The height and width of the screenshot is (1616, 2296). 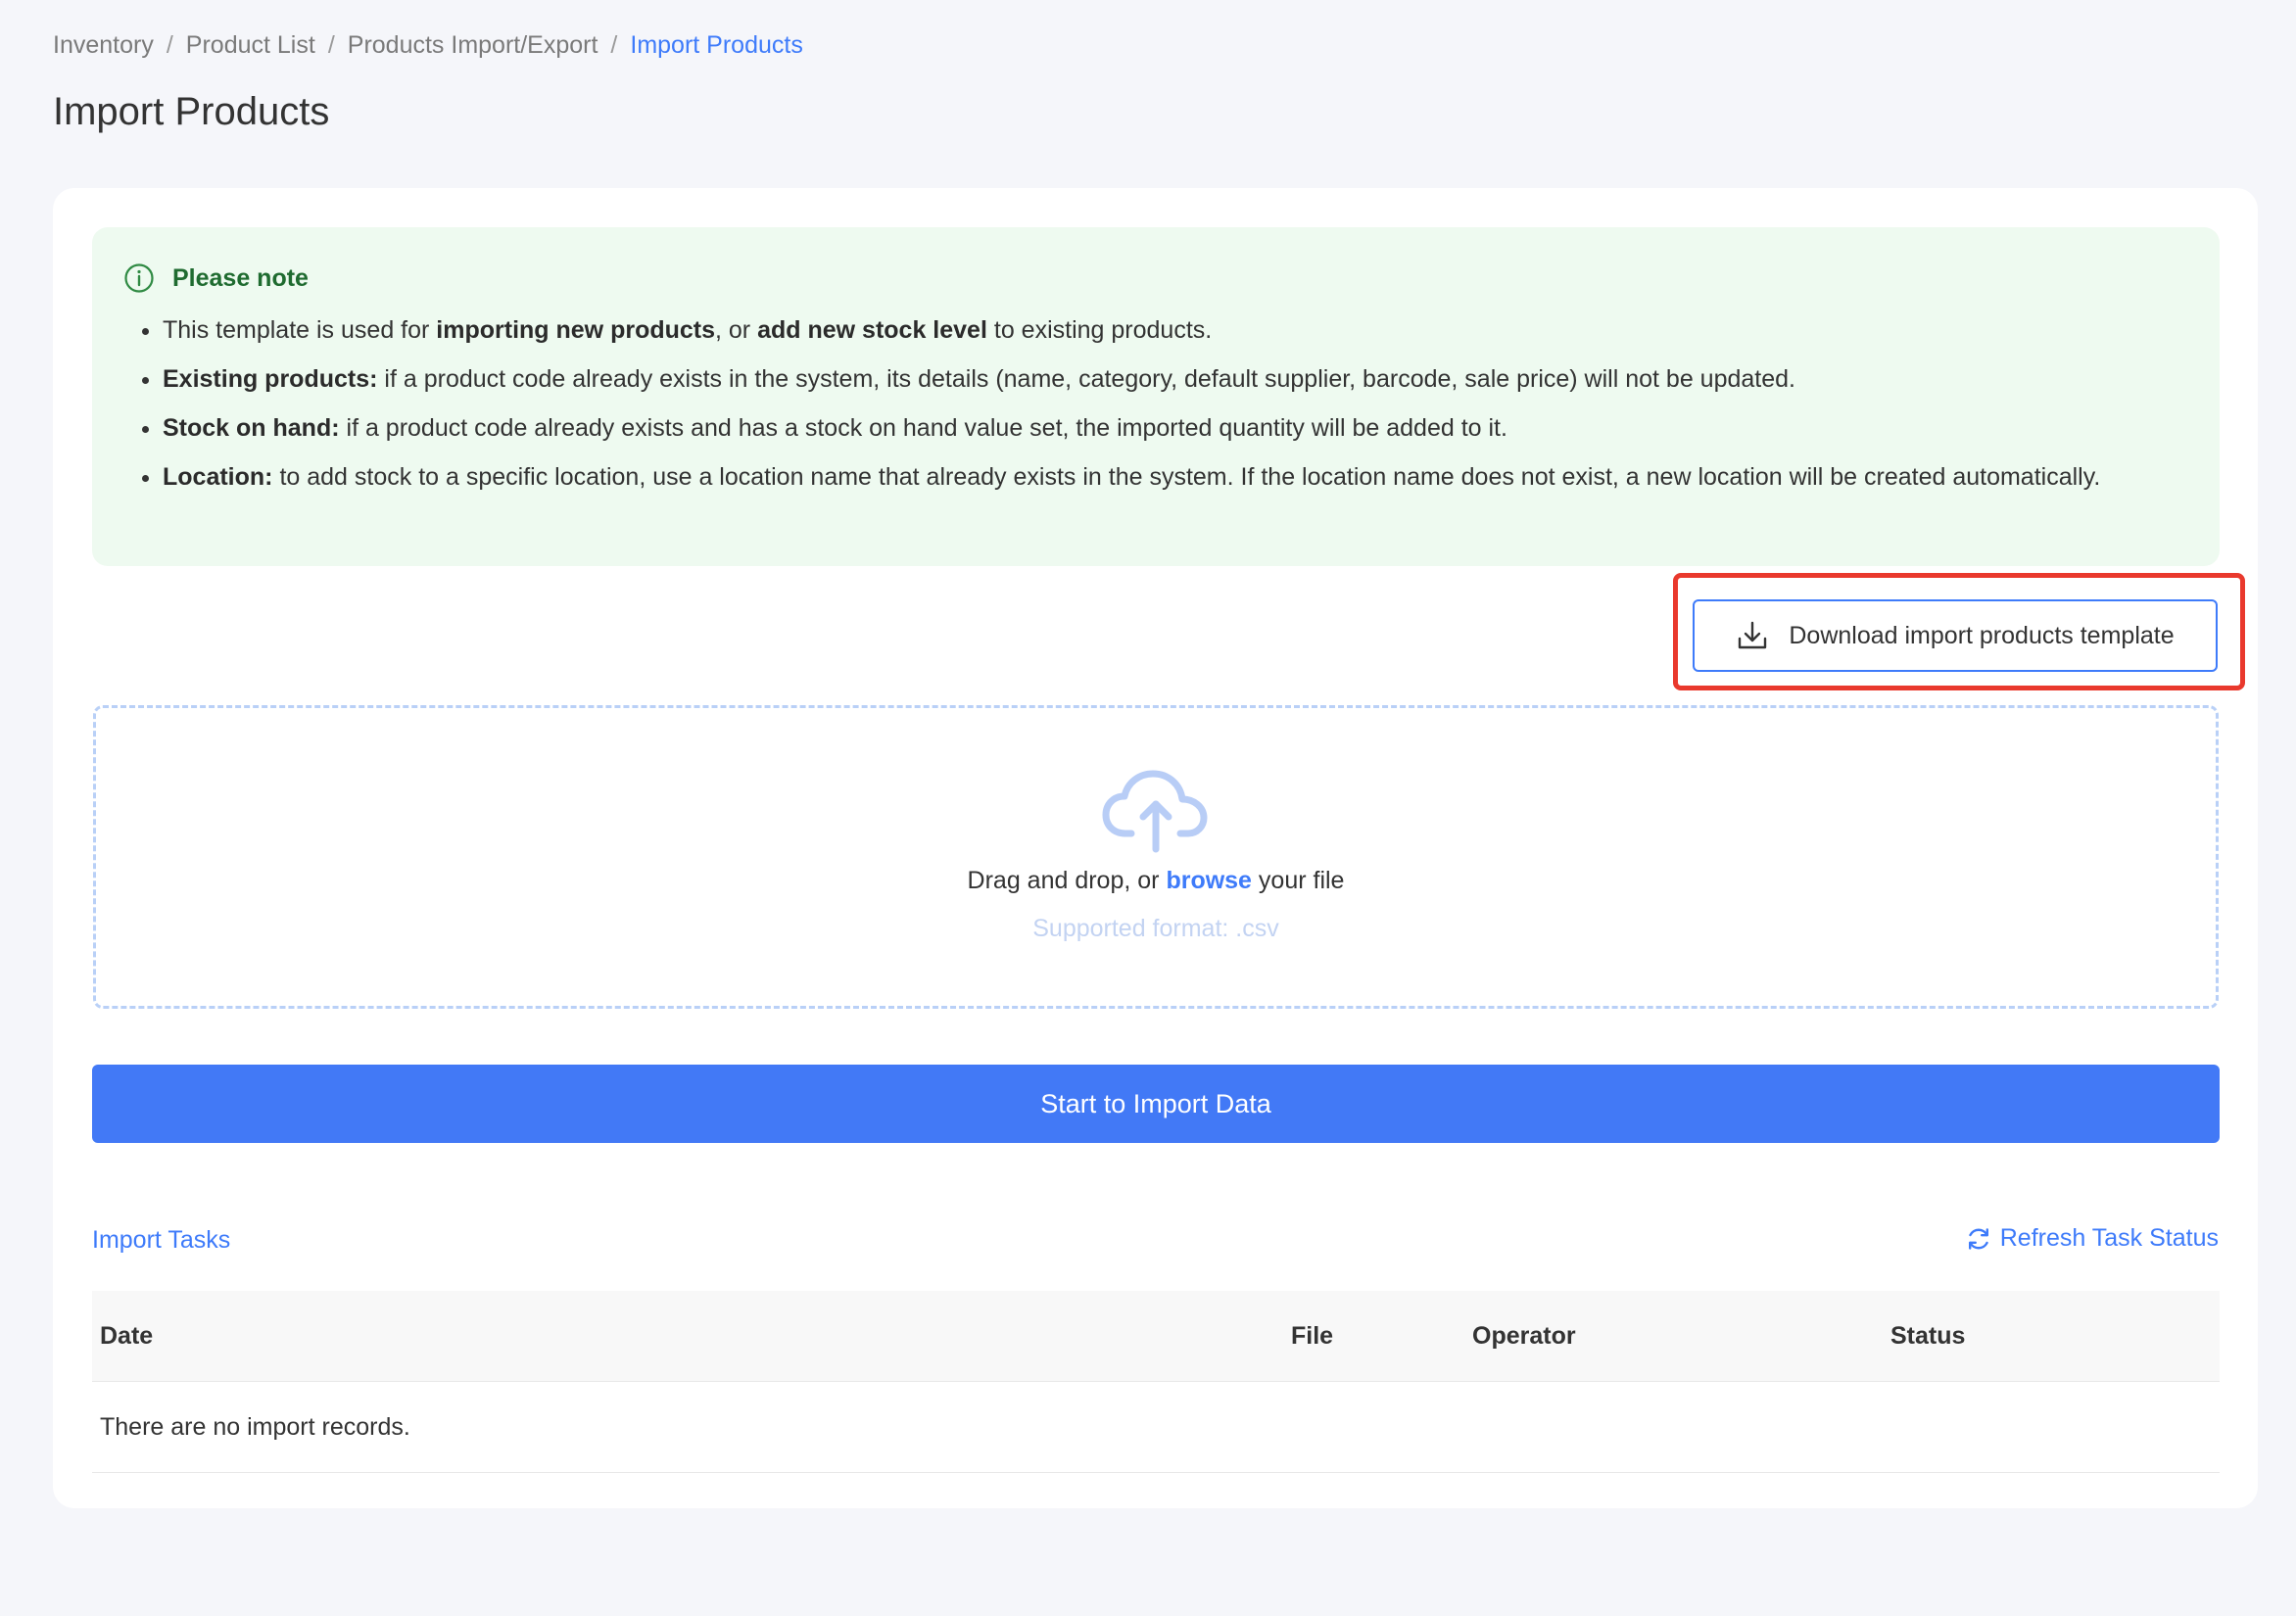 What do you see at coordinates (192, 111) in the screenshot?
I see `page-title: Import Products` at bounding box center [192, 111].